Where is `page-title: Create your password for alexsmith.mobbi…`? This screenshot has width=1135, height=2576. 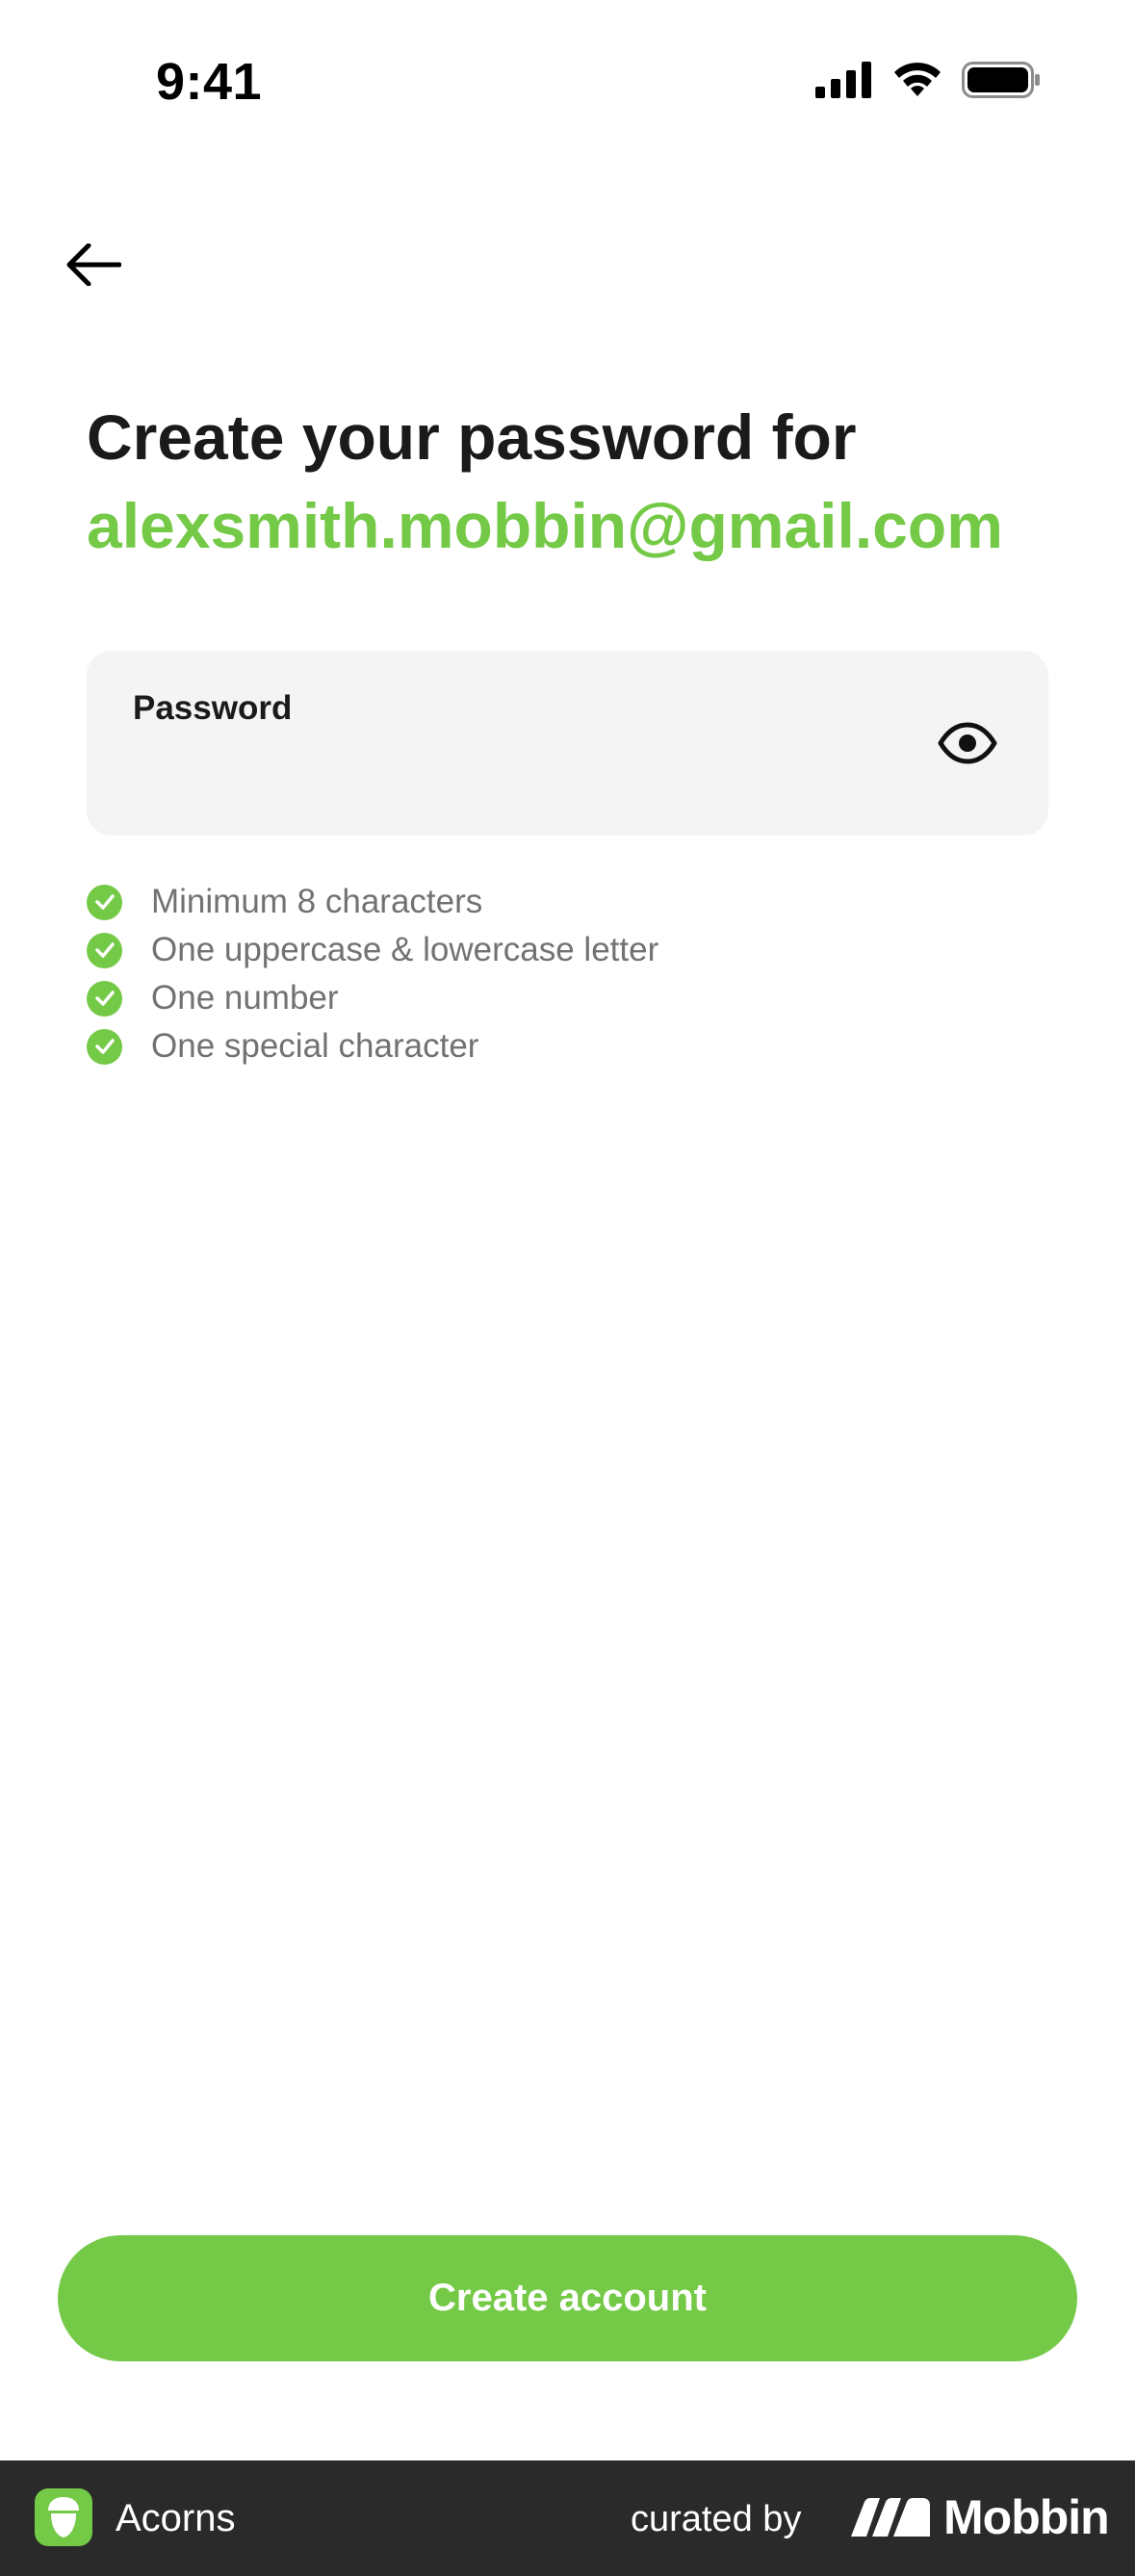
page-title: Create your password for alexsmith.mobbi… is located at coordinates (573, 482).